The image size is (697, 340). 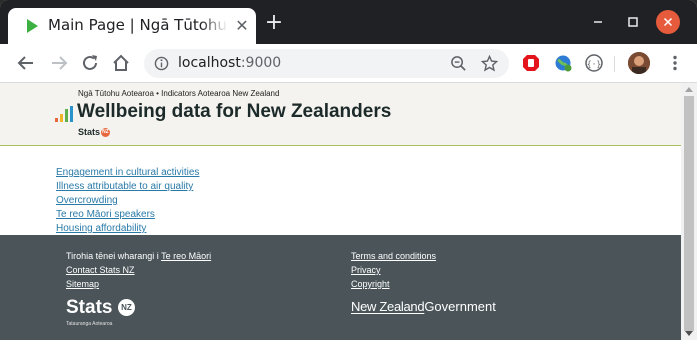 I want to click on terms-link: Terms and conditions, so click(x=393, y=256).